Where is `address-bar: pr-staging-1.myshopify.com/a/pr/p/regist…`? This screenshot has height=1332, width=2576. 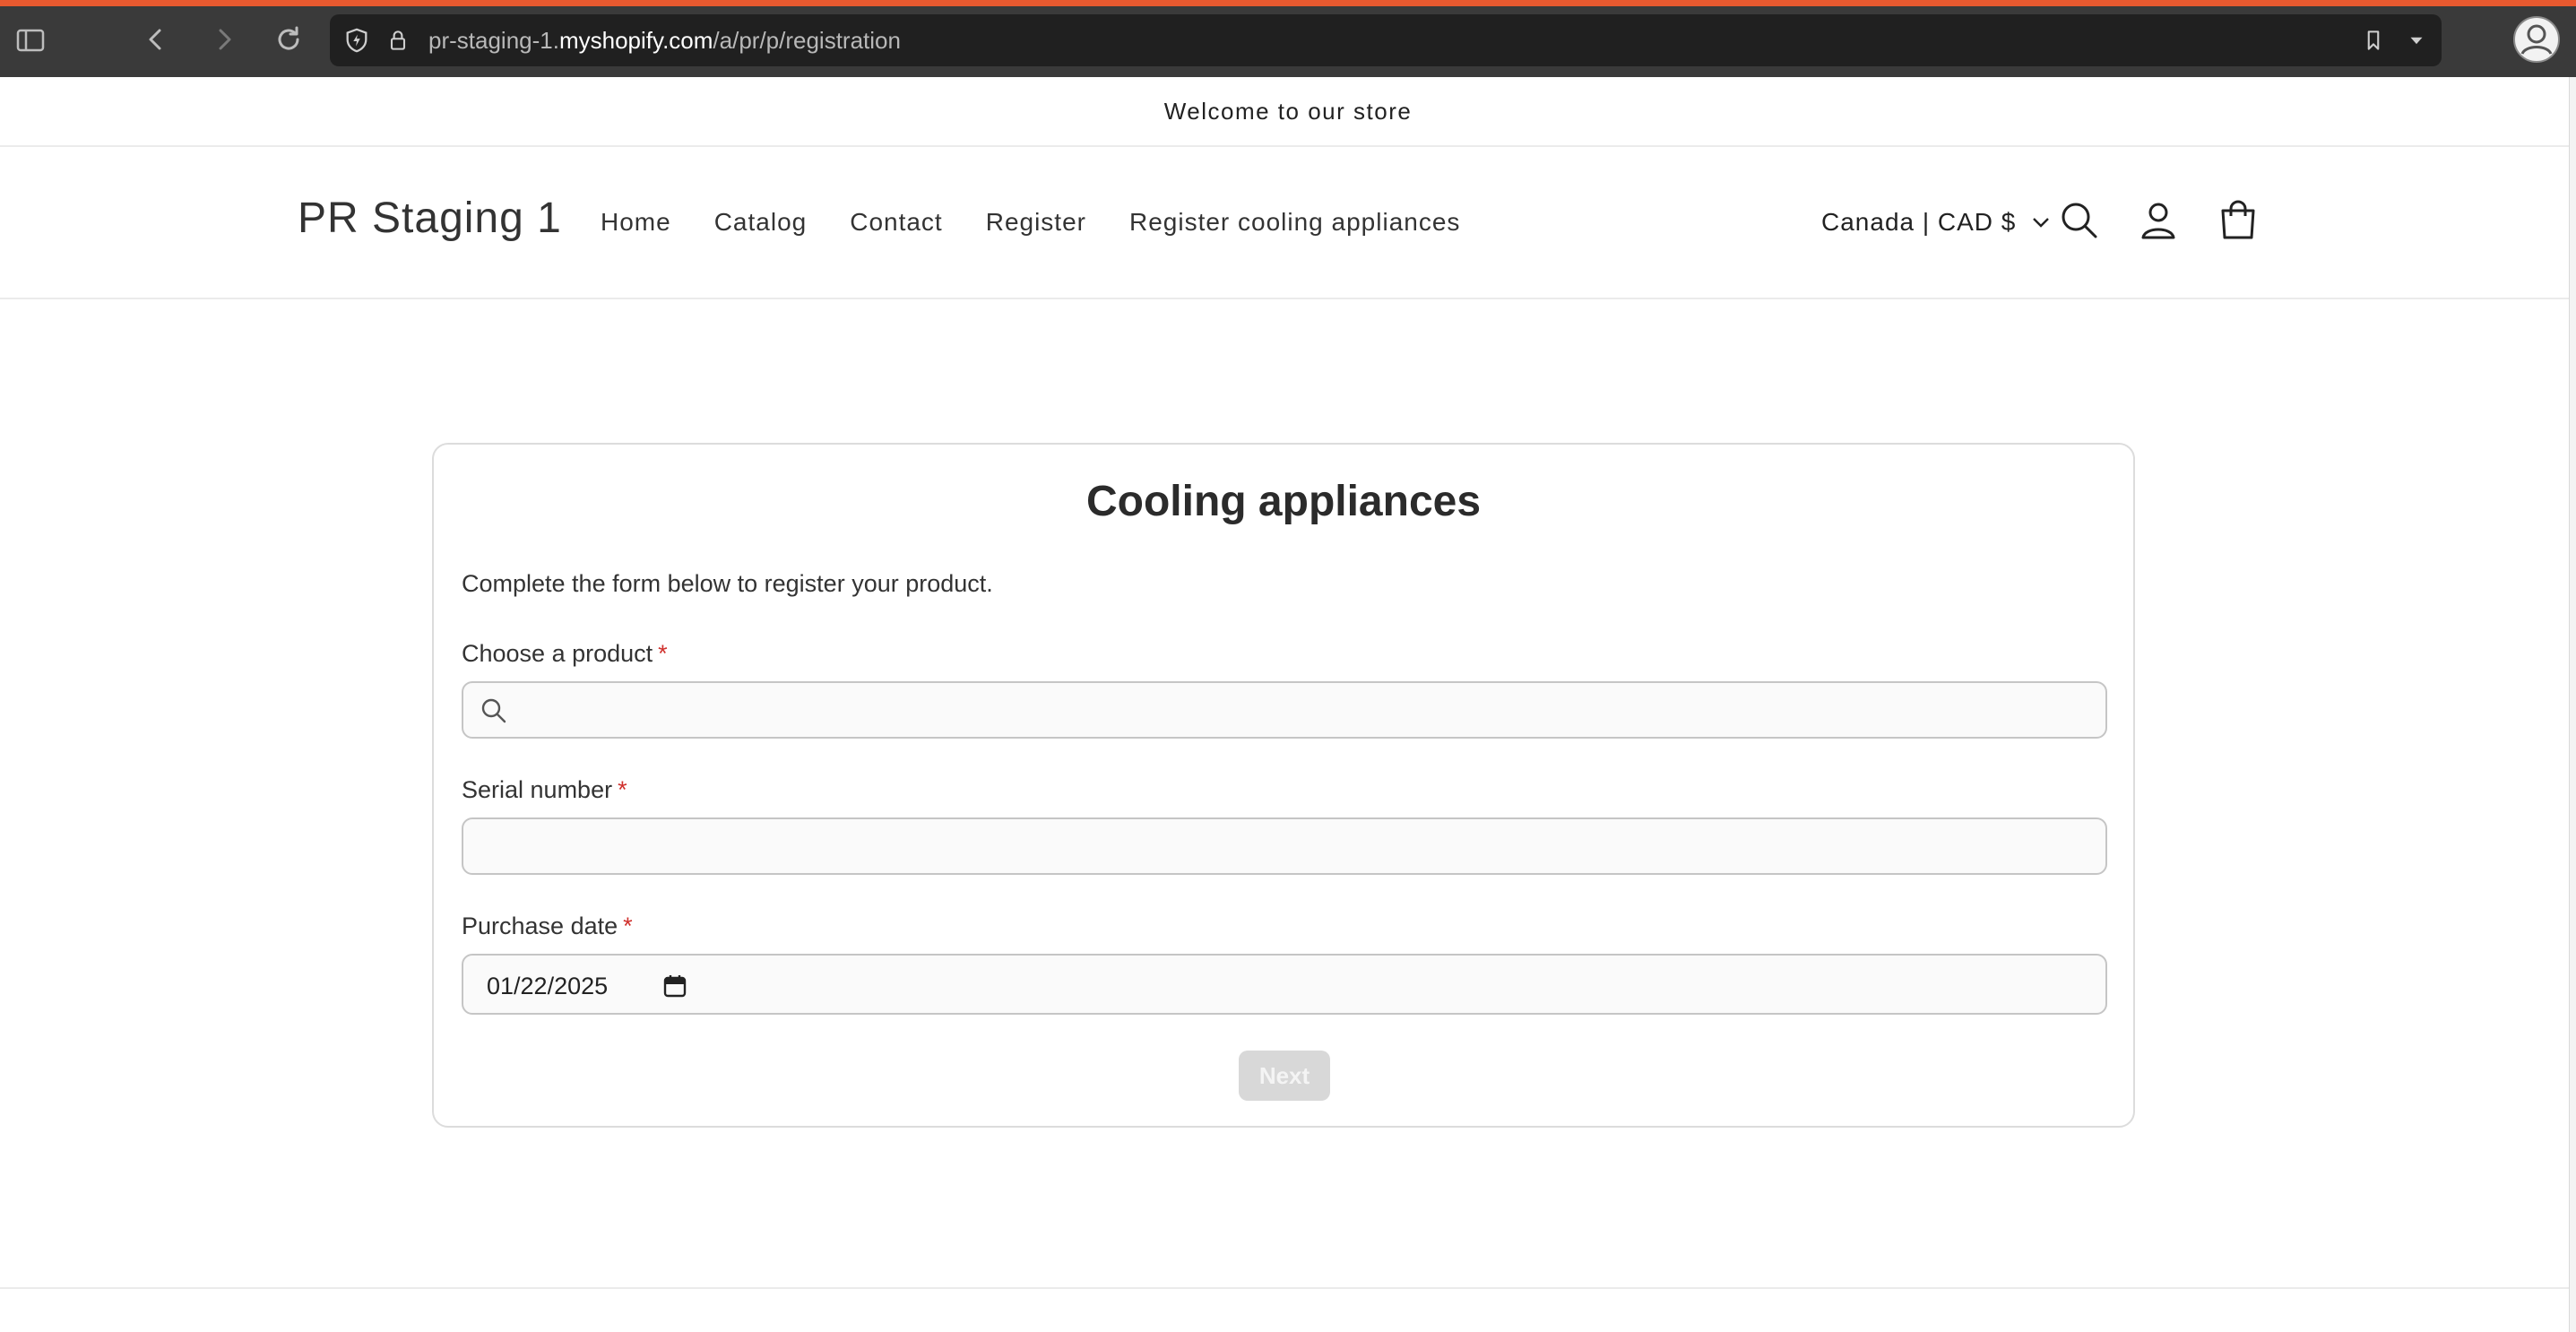 address-bar: pr-staging-1.myshopify.com/a/pr/p/regist… is located at coordinates (1386, 40).